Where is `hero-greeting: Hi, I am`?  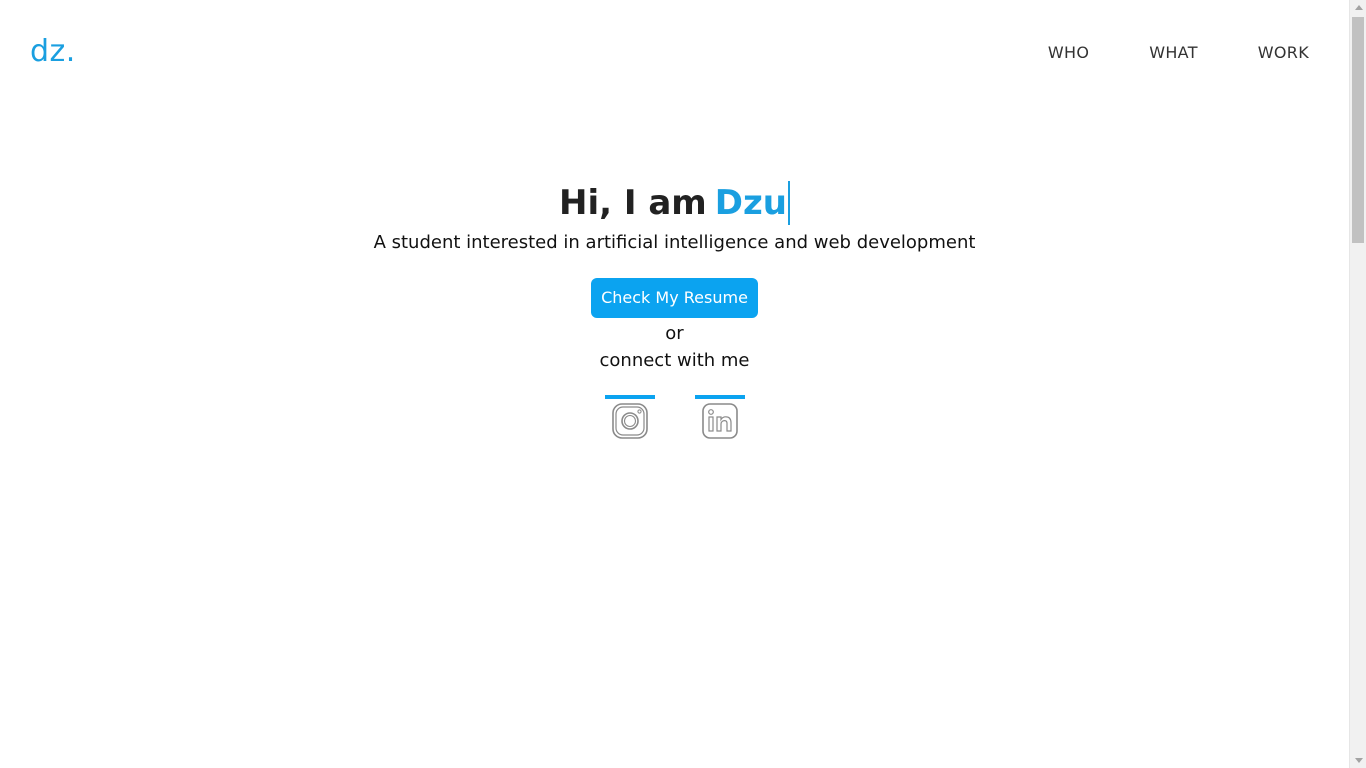 hero-greeting: Hi, I am is located at coordinates (633, 203).